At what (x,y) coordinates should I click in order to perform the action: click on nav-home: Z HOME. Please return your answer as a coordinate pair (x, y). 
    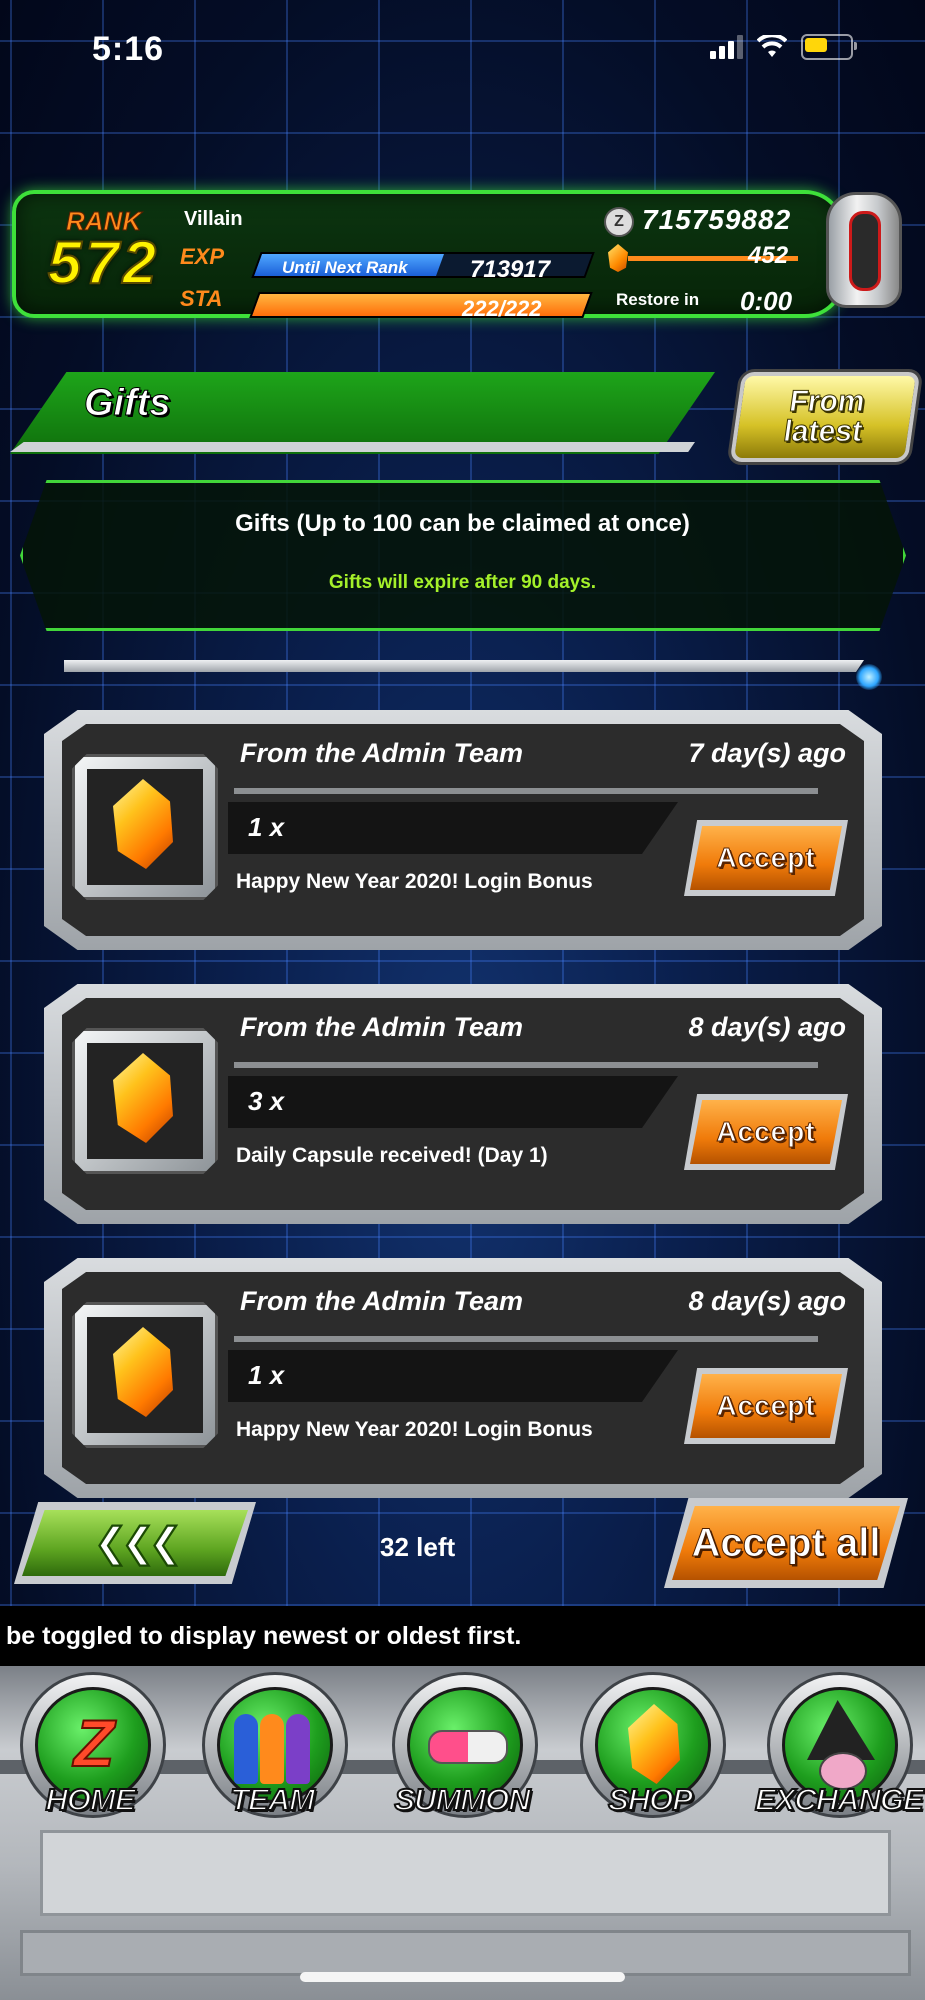
    Looking at the image, I should click on (90, 1754).